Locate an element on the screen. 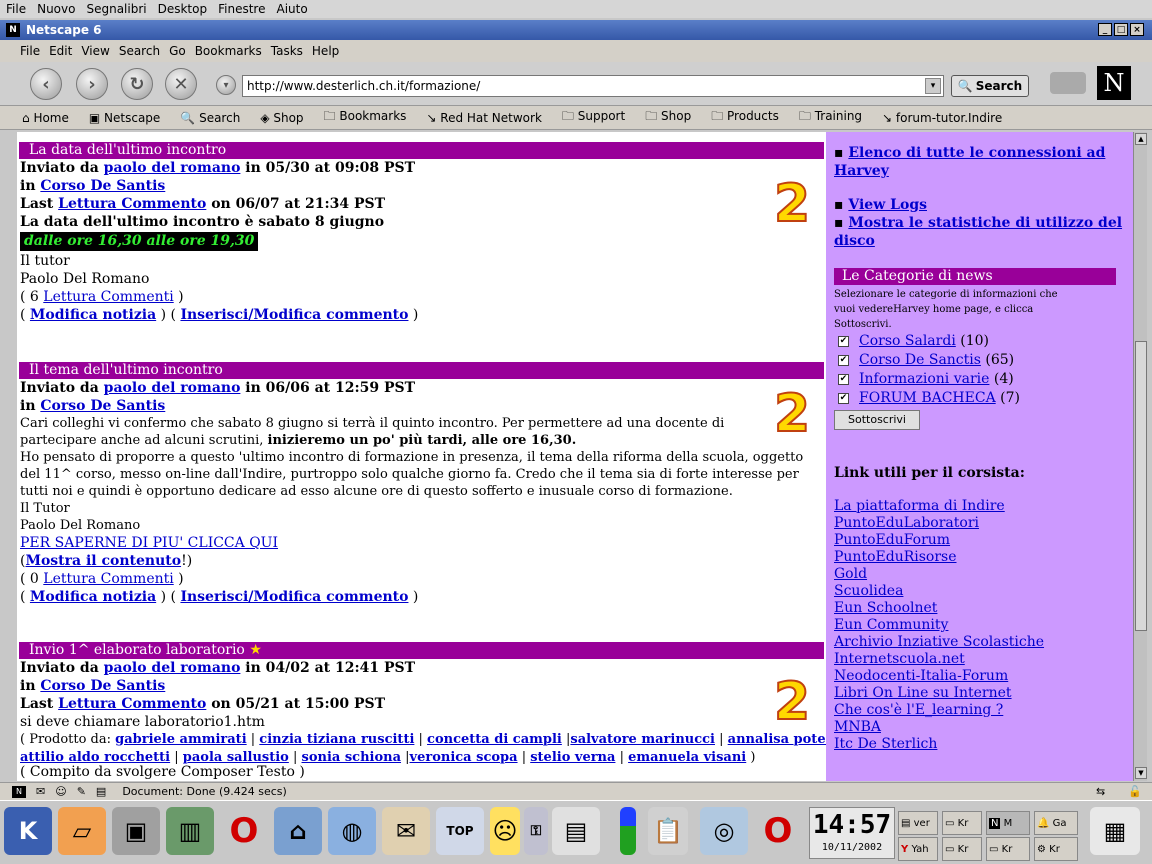  view-logs-link: View Logs is located at coordinates (887, 205).